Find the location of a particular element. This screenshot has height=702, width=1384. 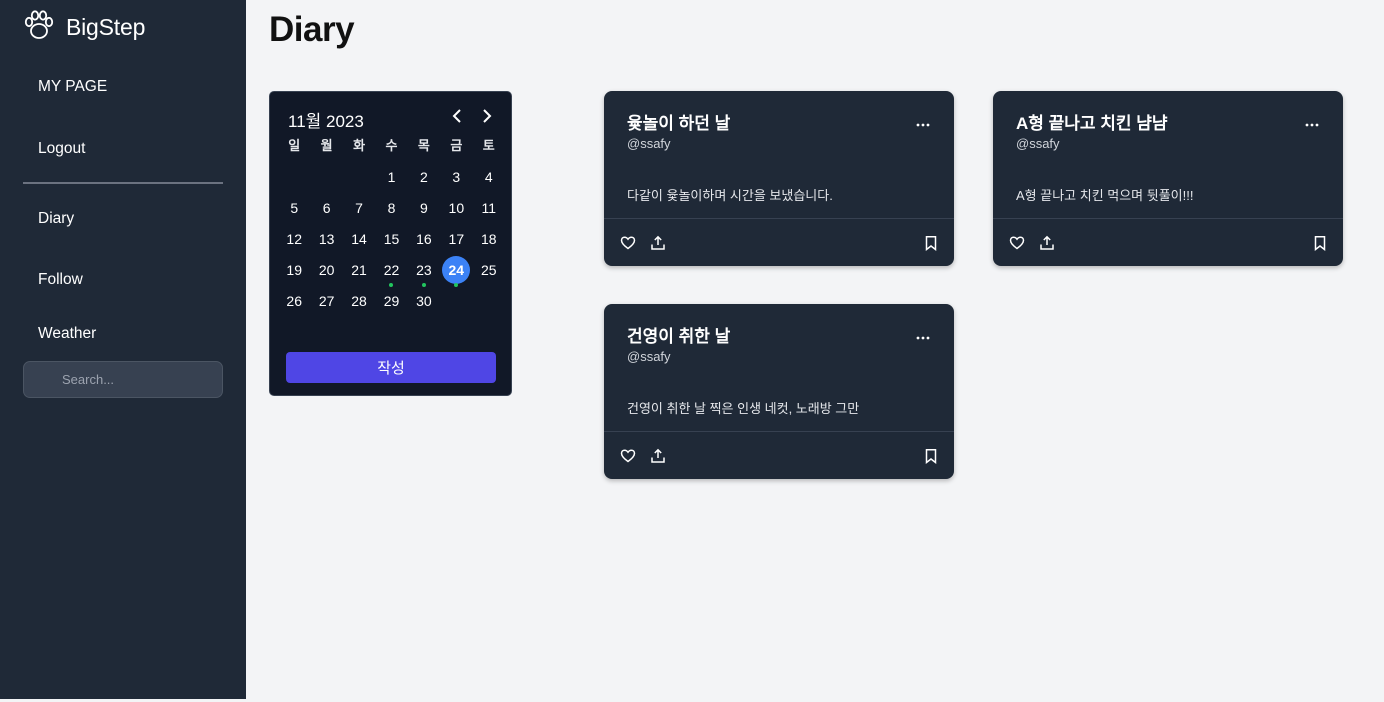

search-input is located at coordinates (123, 379).